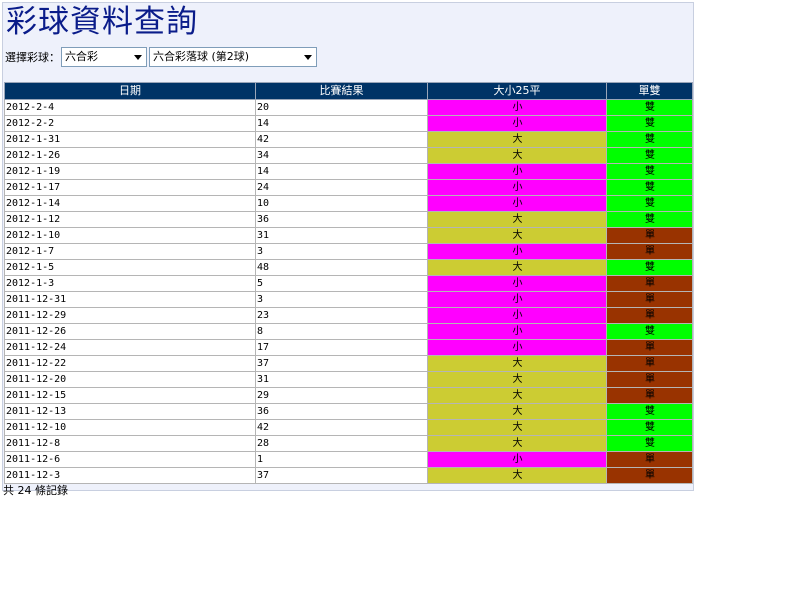 Image resolution: width=800 pixels, height=600 pixels. I want to click on date-cell: 2011-12-22, so click(130, 363).